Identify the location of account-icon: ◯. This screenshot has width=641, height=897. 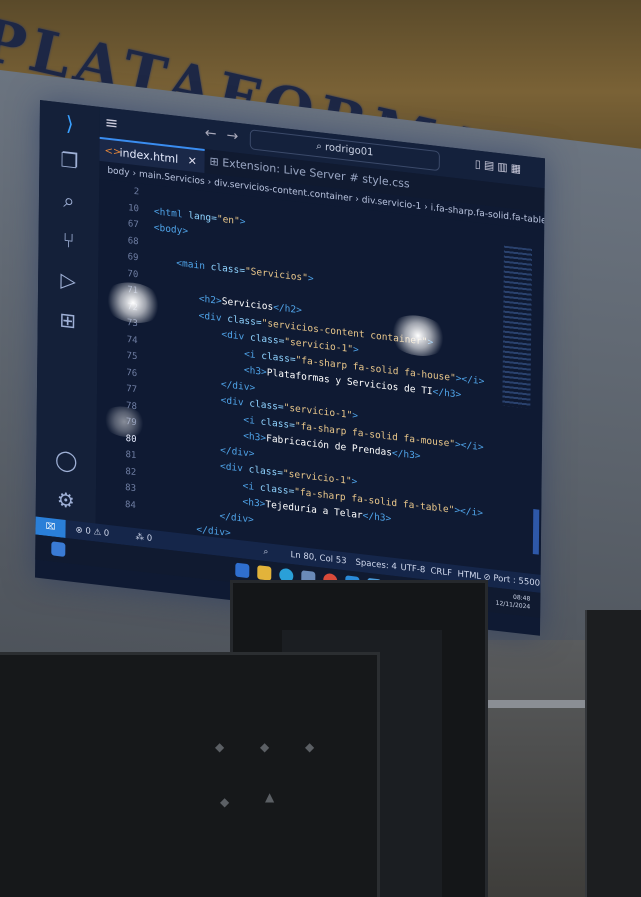
(66, 460).